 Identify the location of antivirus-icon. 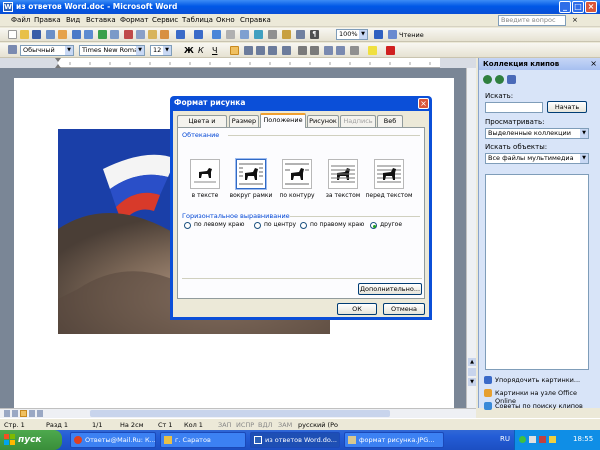
(542, 439).